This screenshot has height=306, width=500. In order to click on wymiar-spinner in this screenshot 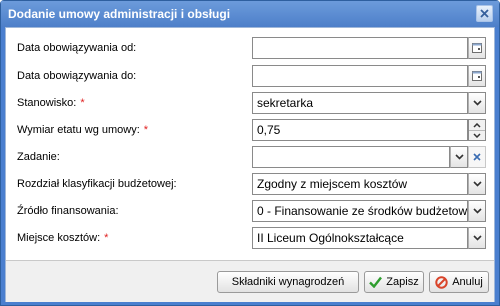, I will do `click(477, 130)`.